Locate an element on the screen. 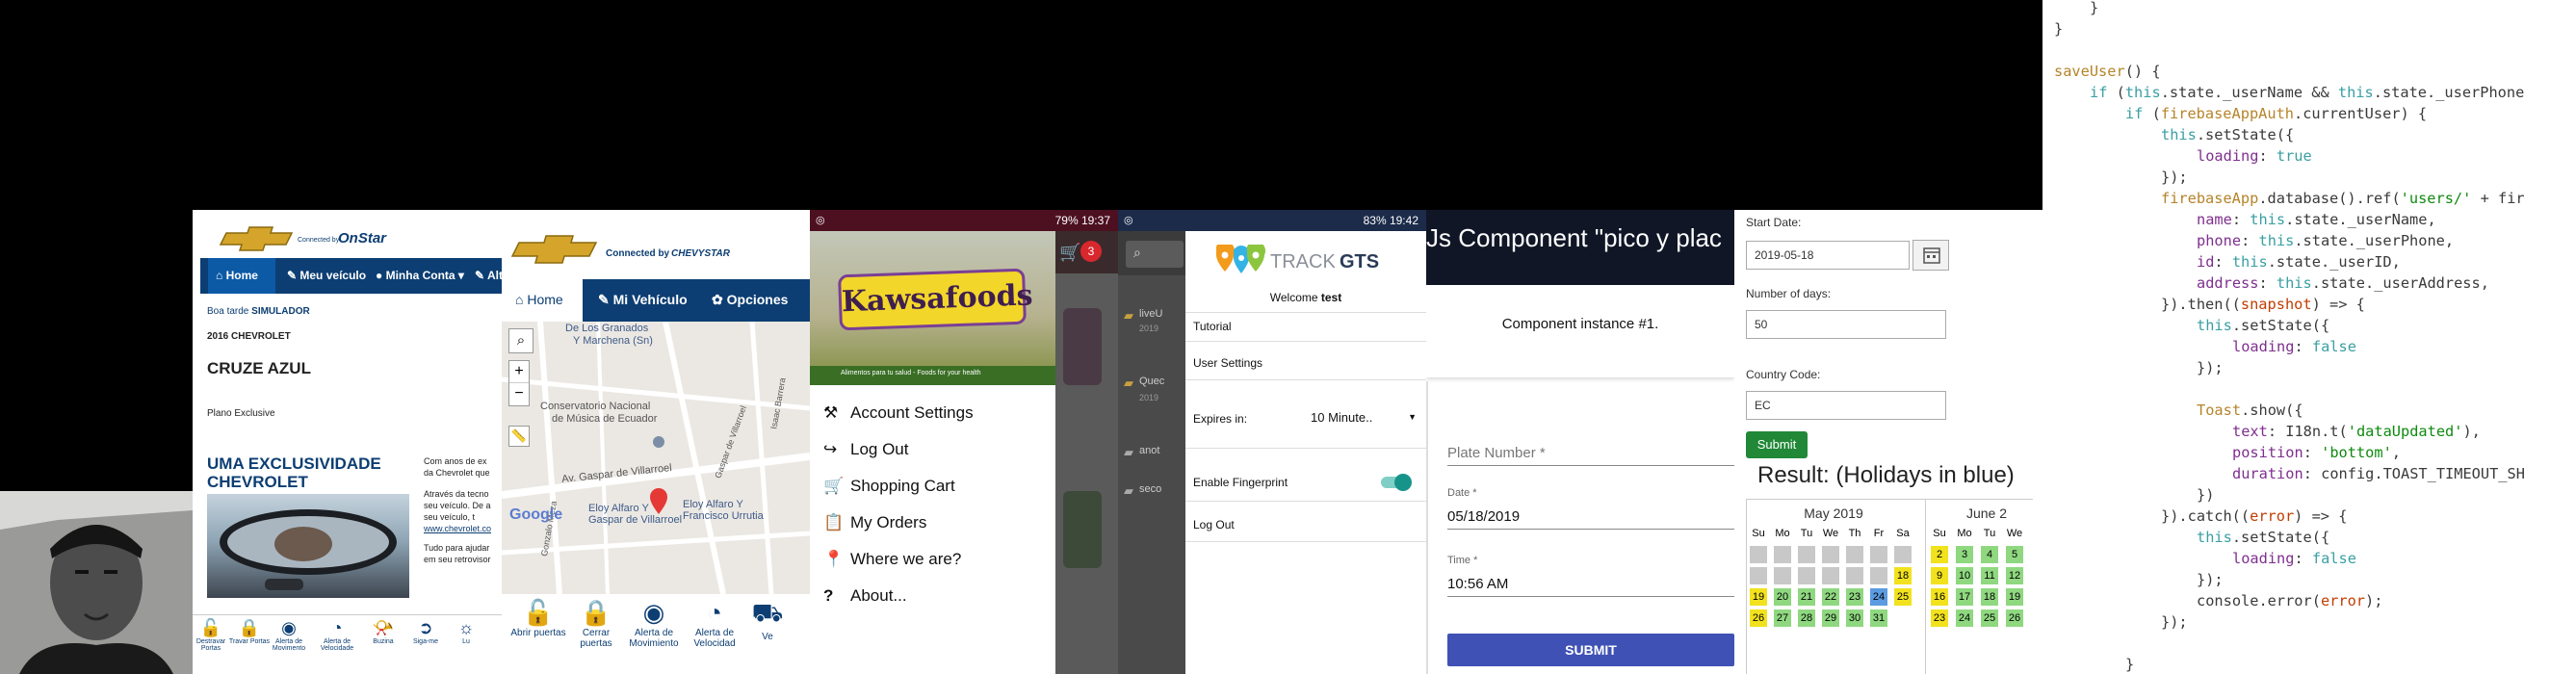  holiday-day-cell: 24 is located at coordinates (1878, 597).